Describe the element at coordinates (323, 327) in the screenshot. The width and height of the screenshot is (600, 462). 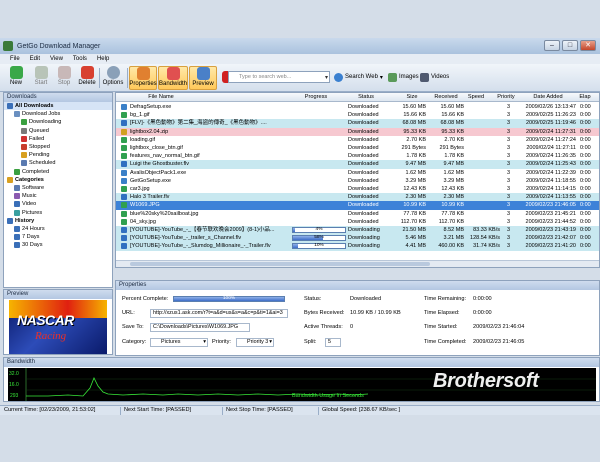
I see `threads-label: Active Threads:` at that location.